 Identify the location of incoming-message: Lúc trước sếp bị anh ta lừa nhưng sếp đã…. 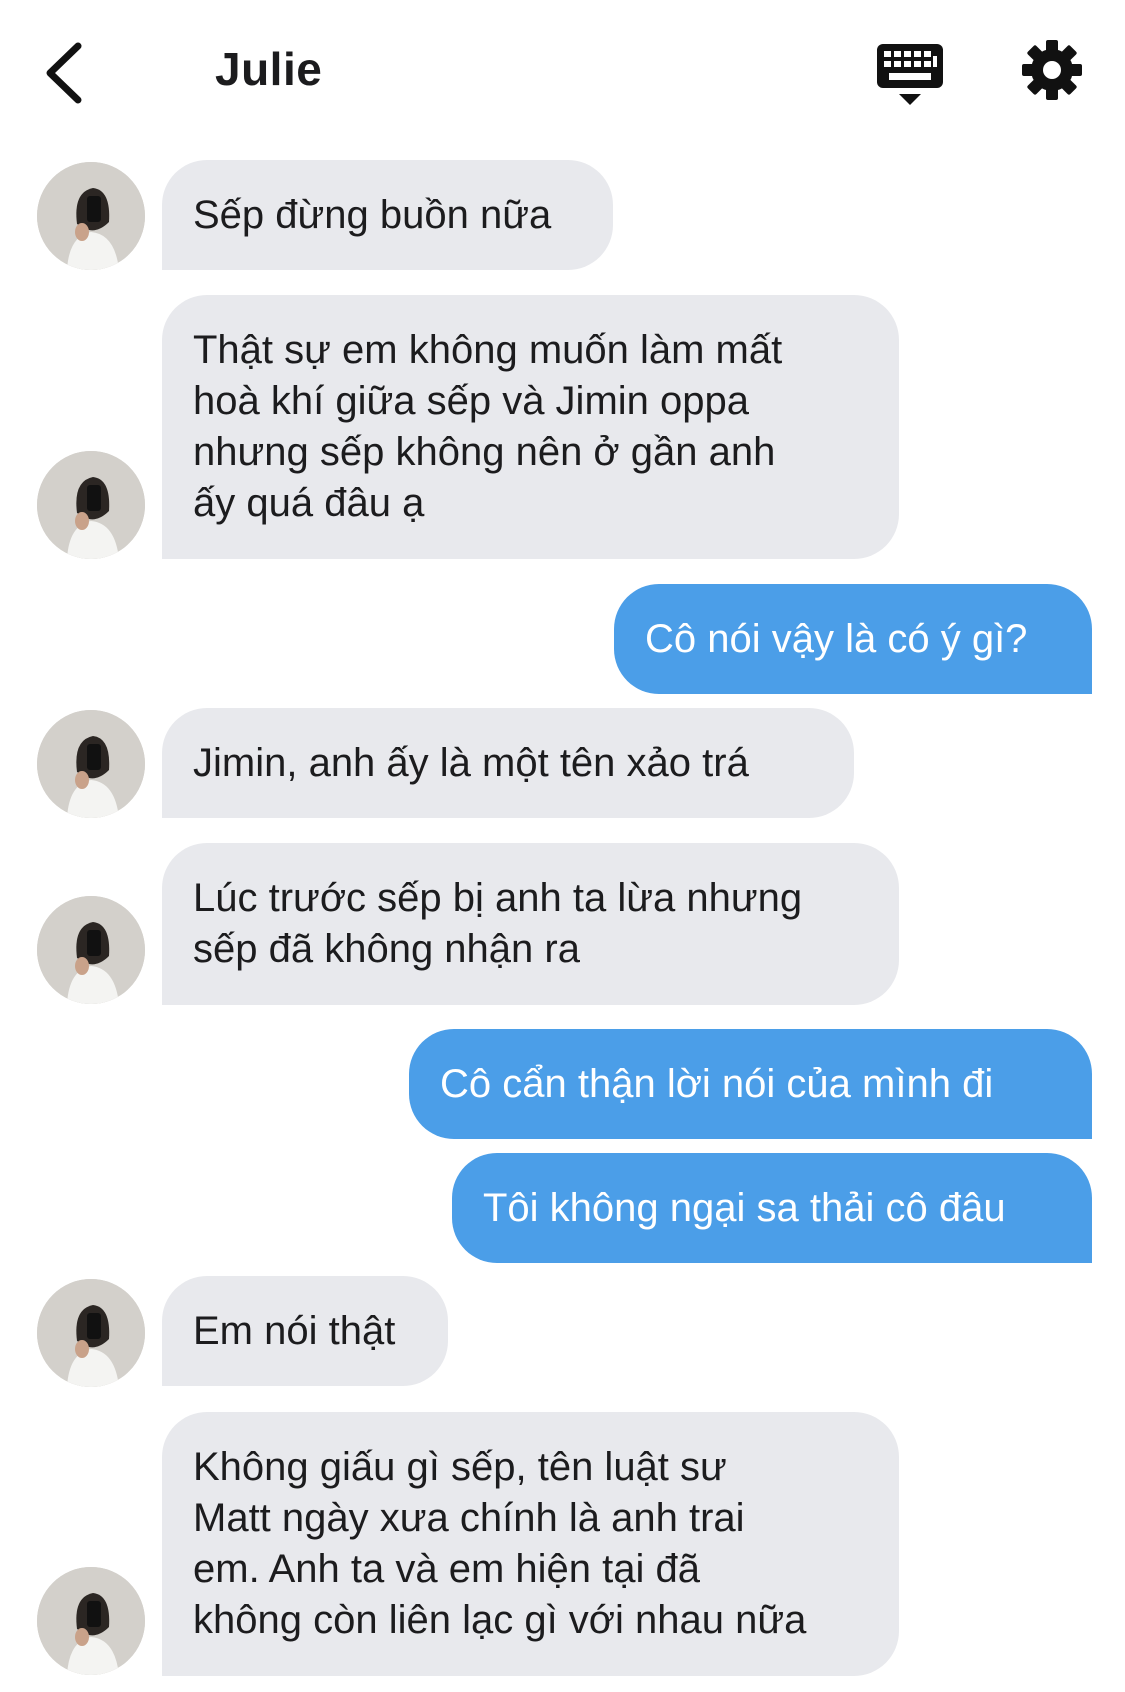
(530, 924).